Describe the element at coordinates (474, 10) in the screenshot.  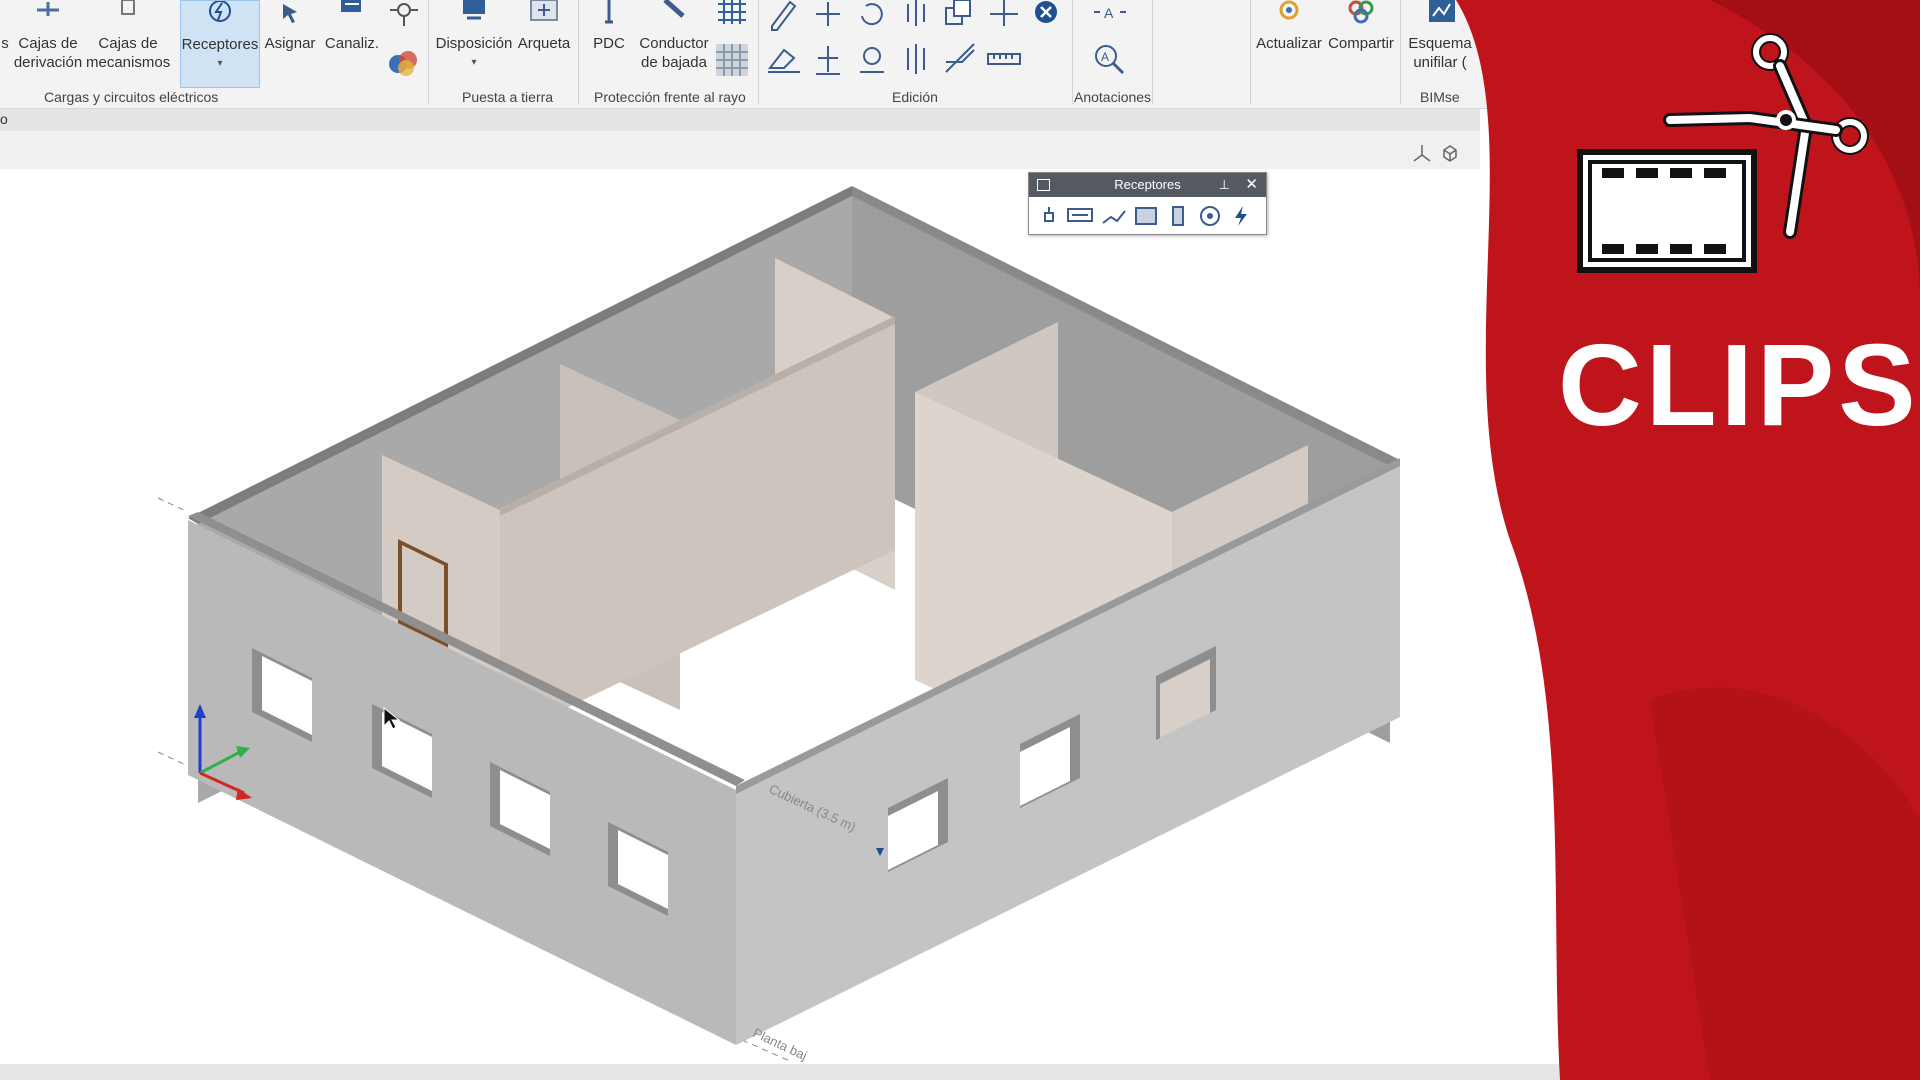
I see `grounding-layout-icon` at that location.